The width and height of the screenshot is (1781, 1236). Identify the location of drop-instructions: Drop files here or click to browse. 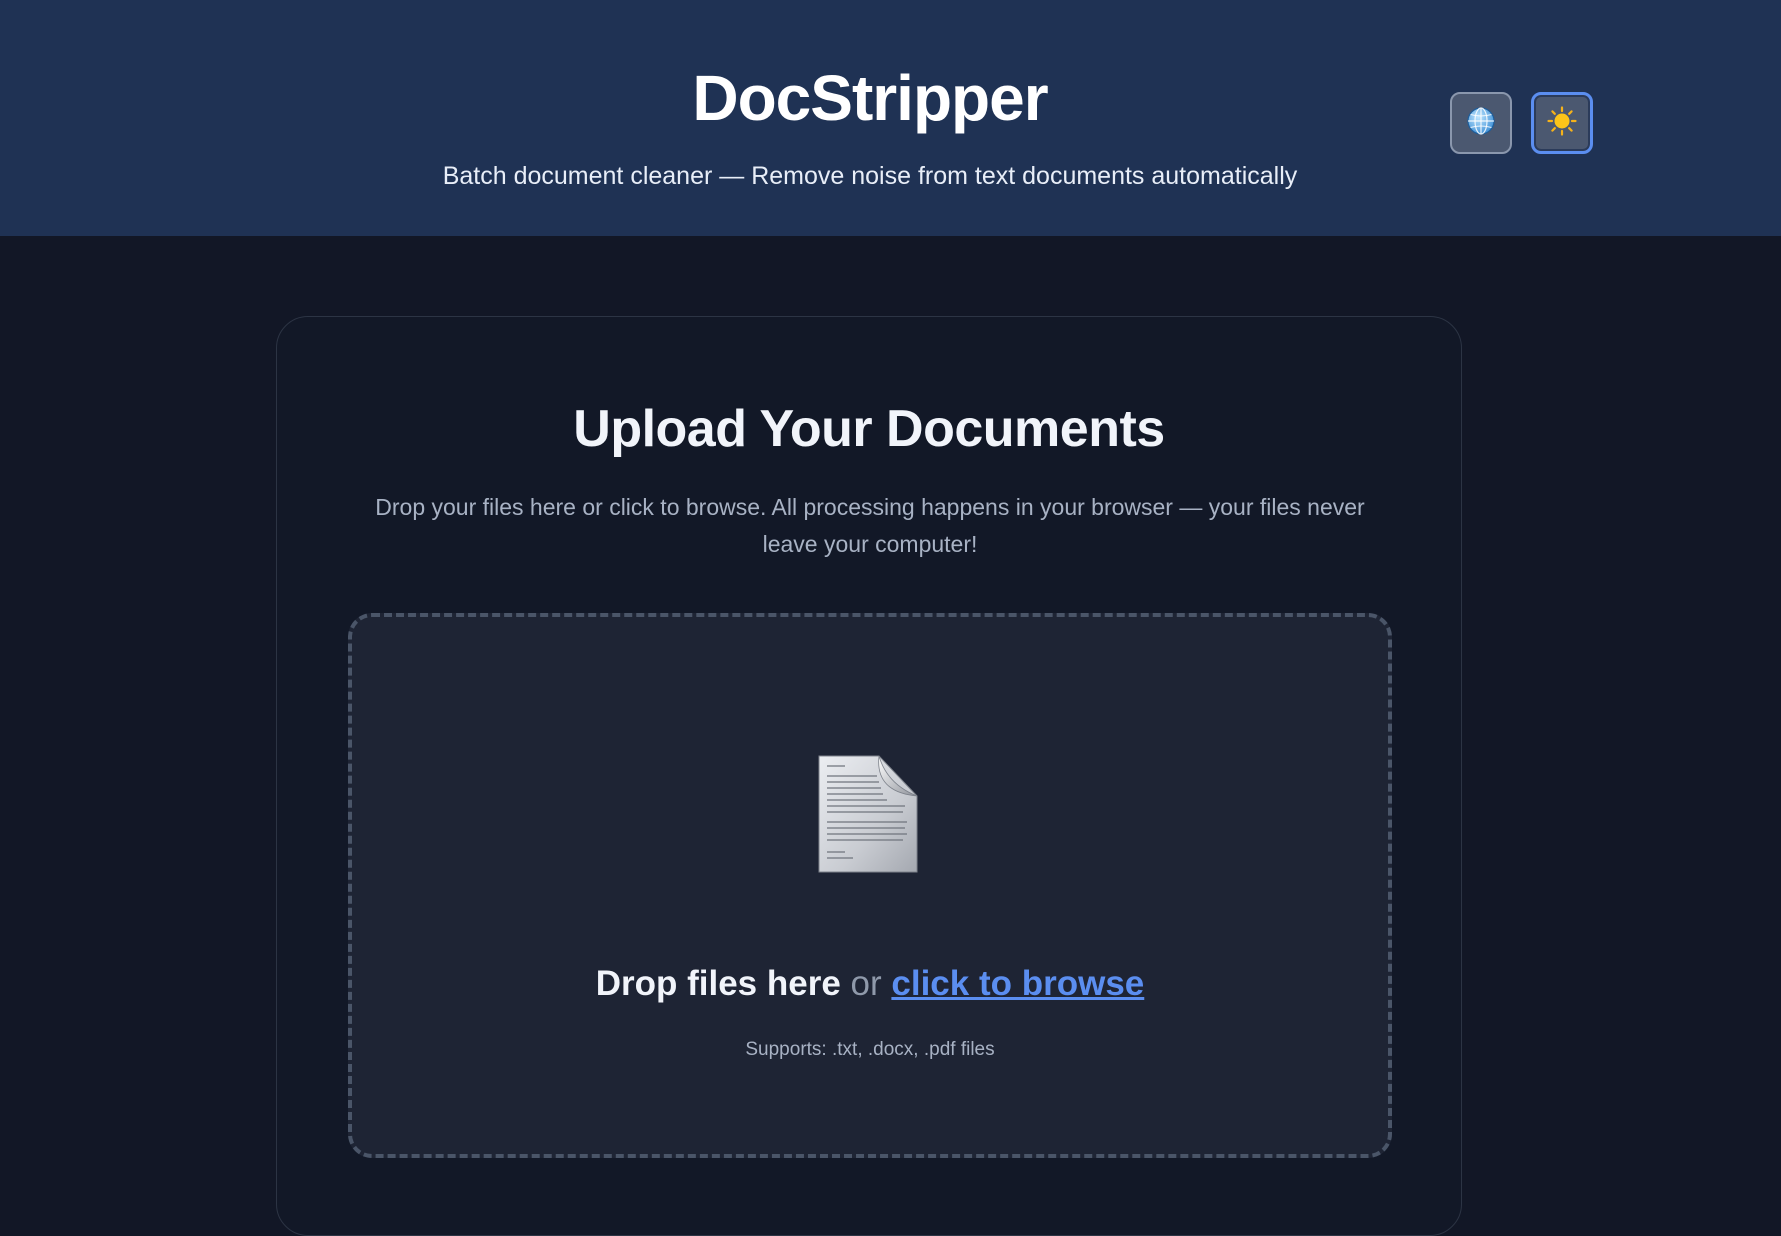
(870, 984).